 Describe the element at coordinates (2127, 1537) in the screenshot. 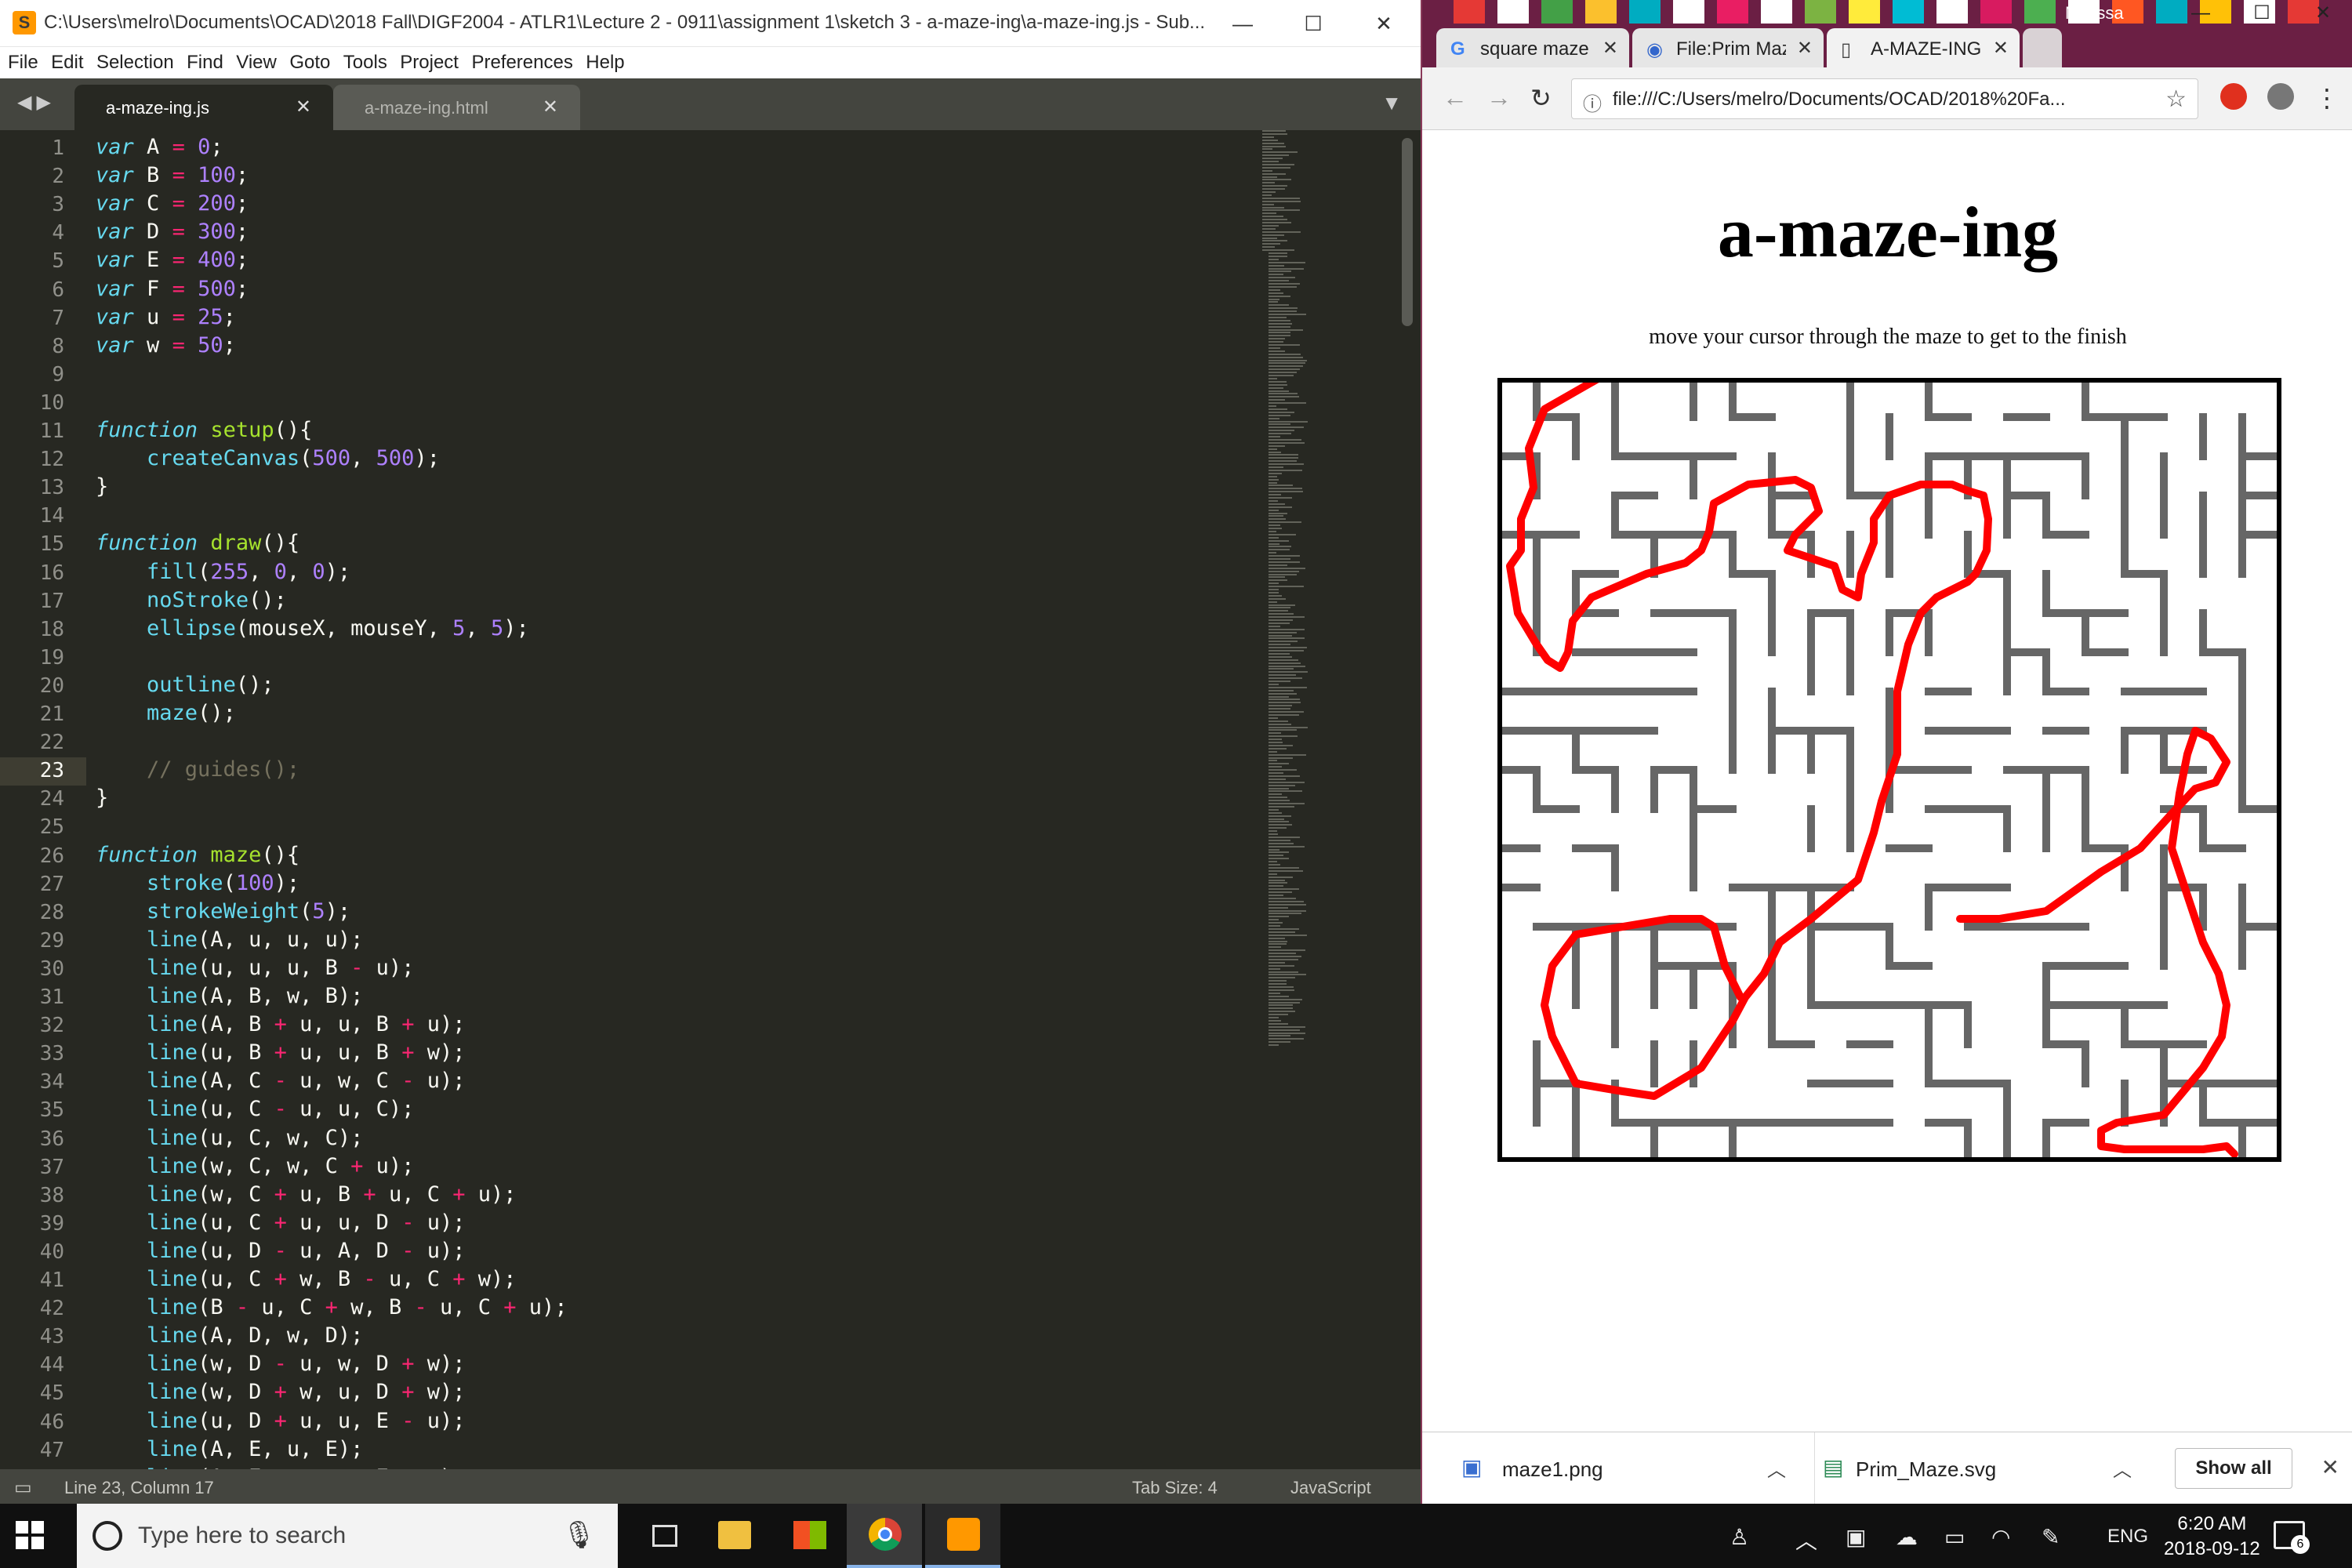

I see `language-indicator: ENG` at that location.